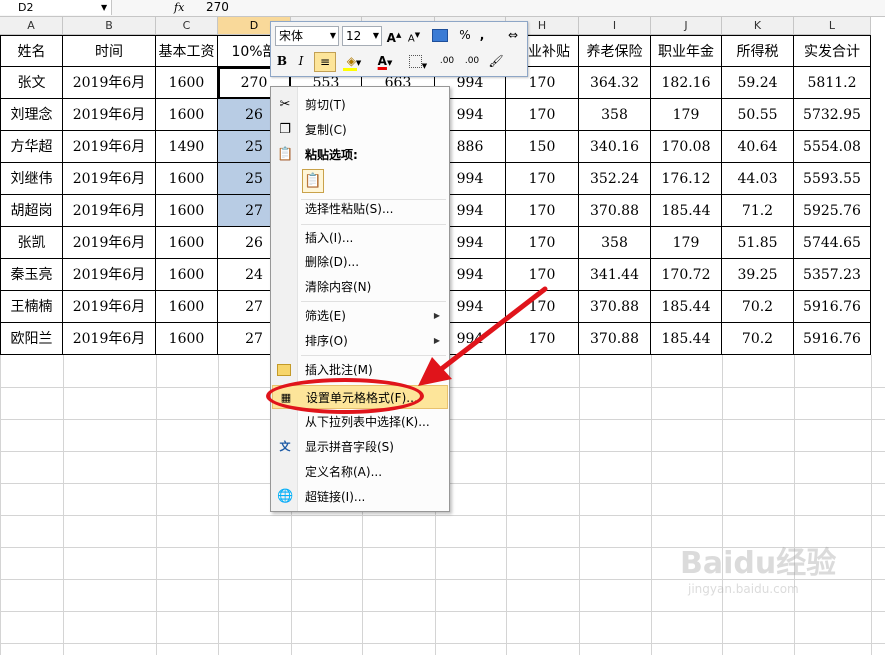 The width and height of the screenshot is (885, 655). I want to click on watermark-url: jingyan.baidu.com, so click(743, 589).